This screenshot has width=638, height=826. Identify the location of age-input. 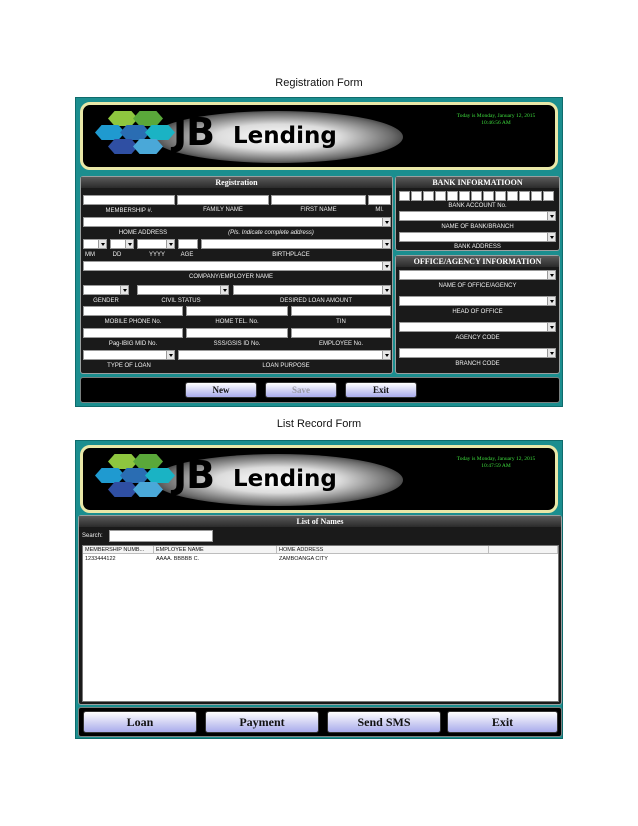
(188, 244).